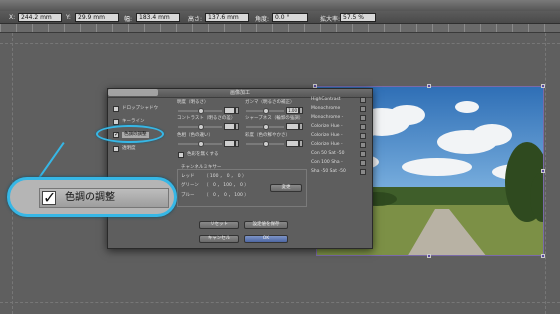 The width and height of the screenshot is (560, 314). What do you see at coordinates (301, 126) in the screenshot?
I see `sharpness-spinner` at bounding box center [301, 126].